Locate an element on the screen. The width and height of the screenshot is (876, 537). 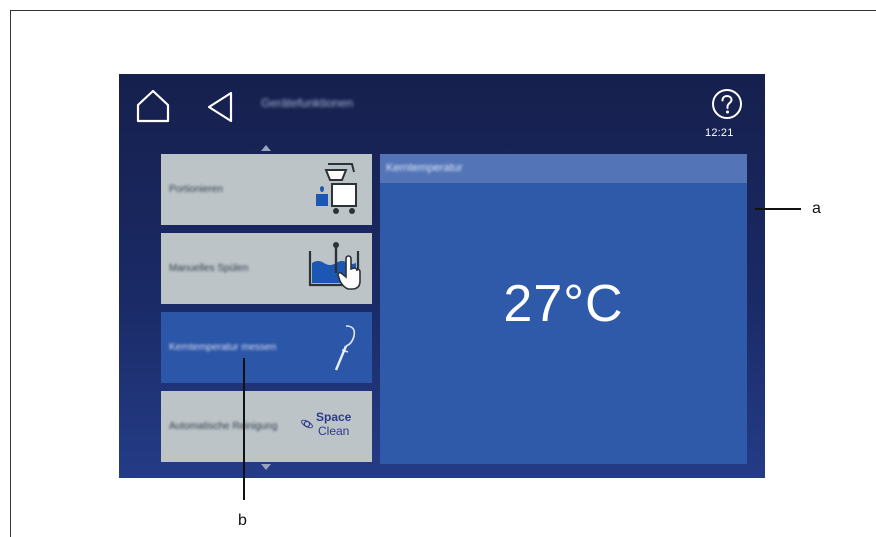
space-clean-logo: Space Clean is located at coordinates (331, 426).